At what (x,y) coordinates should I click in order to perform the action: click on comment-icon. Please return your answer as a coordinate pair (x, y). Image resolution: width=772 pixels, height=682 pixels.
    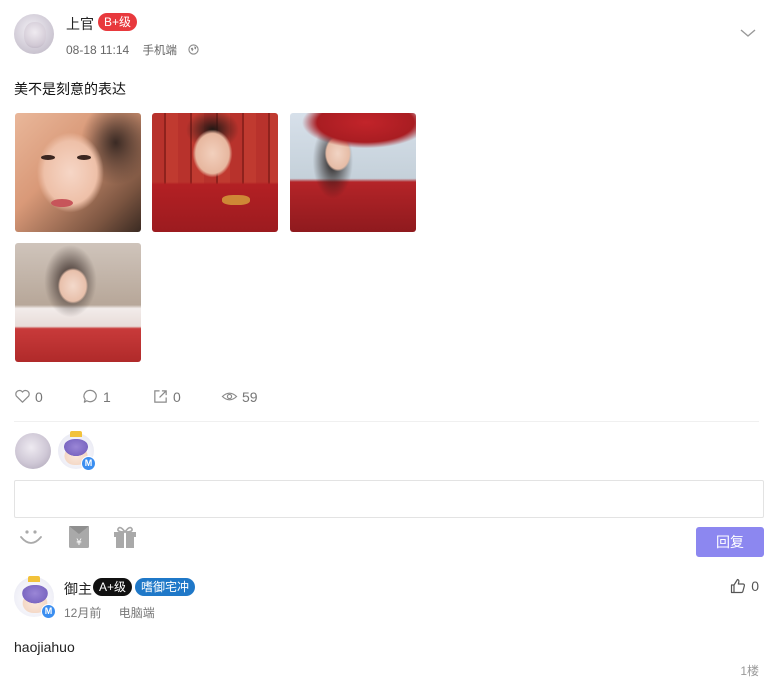
    Looking at the image, I should click on (90, 396).